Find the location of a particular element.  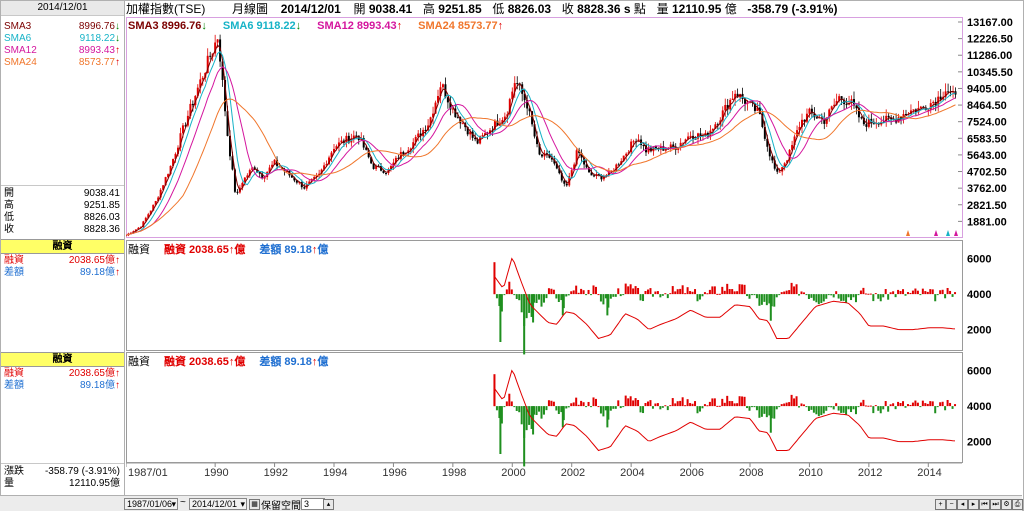

scroll-left-icon: ◂ is located at coordinates (962, 504).